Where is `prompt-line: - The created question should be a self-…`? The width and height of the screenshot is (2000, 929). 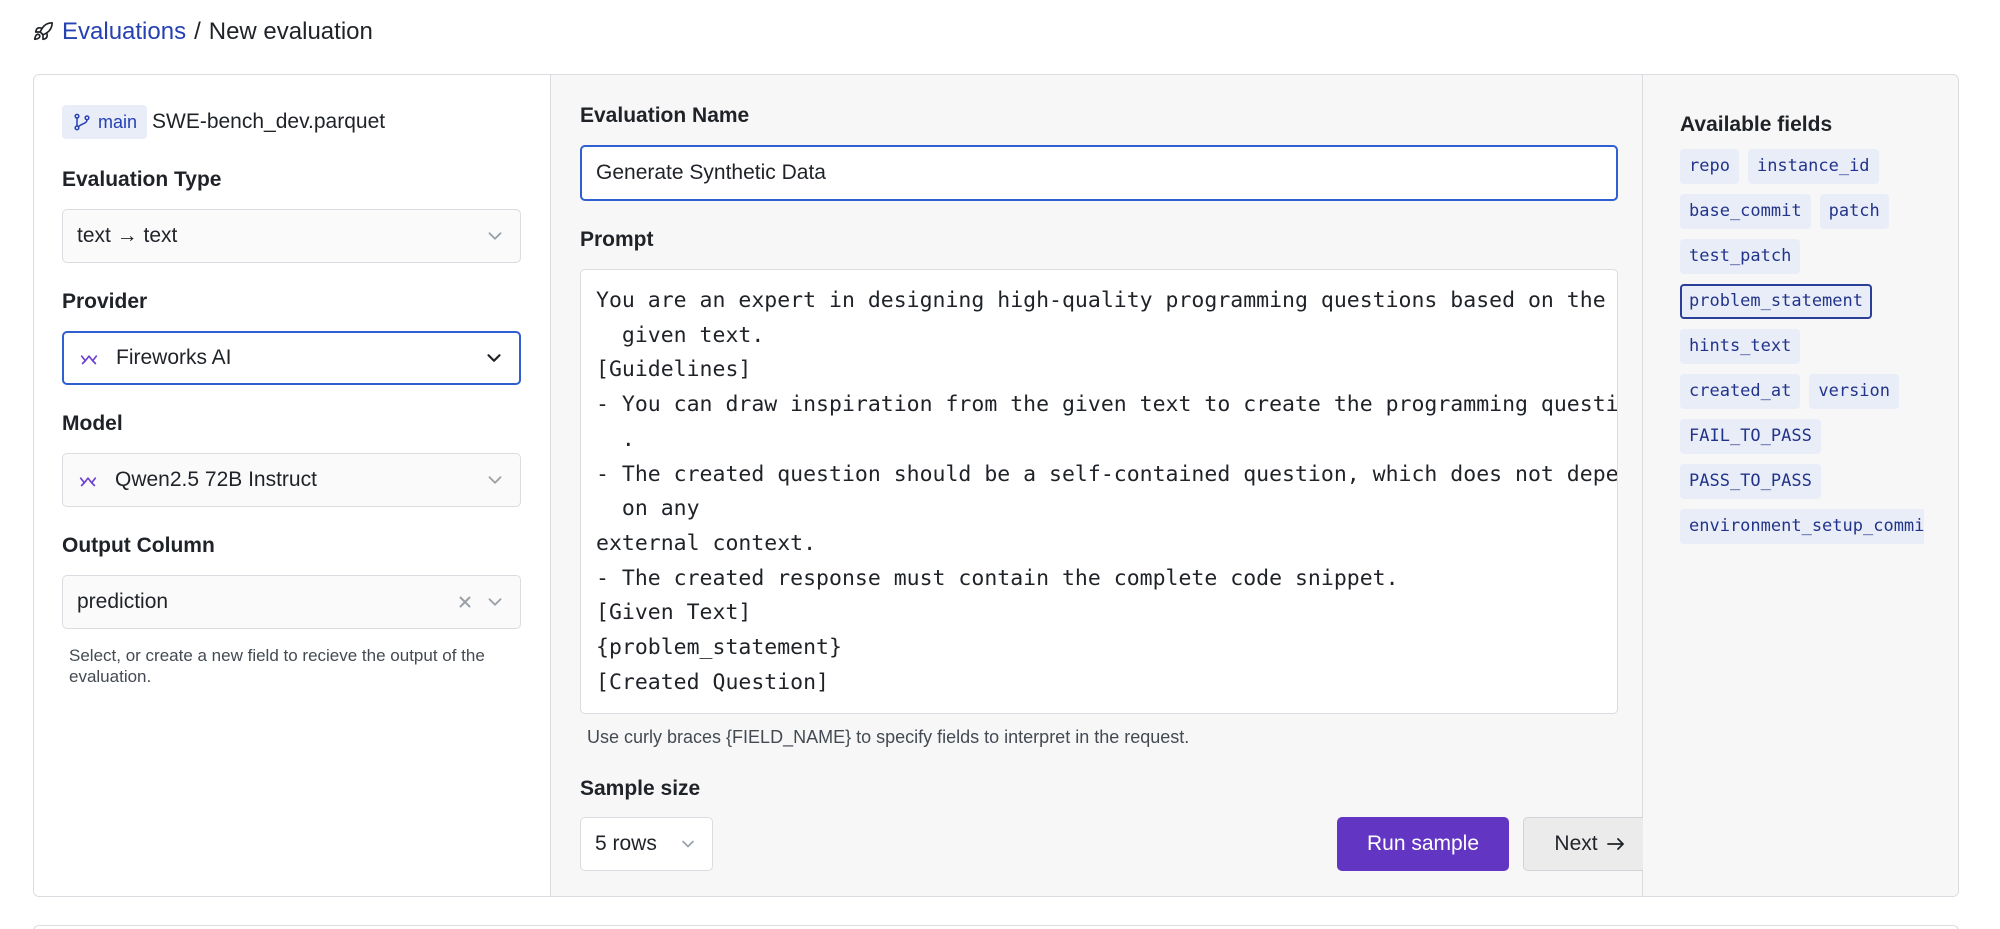
prompt-line: - The created question should be a self-… is located at coordinates (1107, 474).